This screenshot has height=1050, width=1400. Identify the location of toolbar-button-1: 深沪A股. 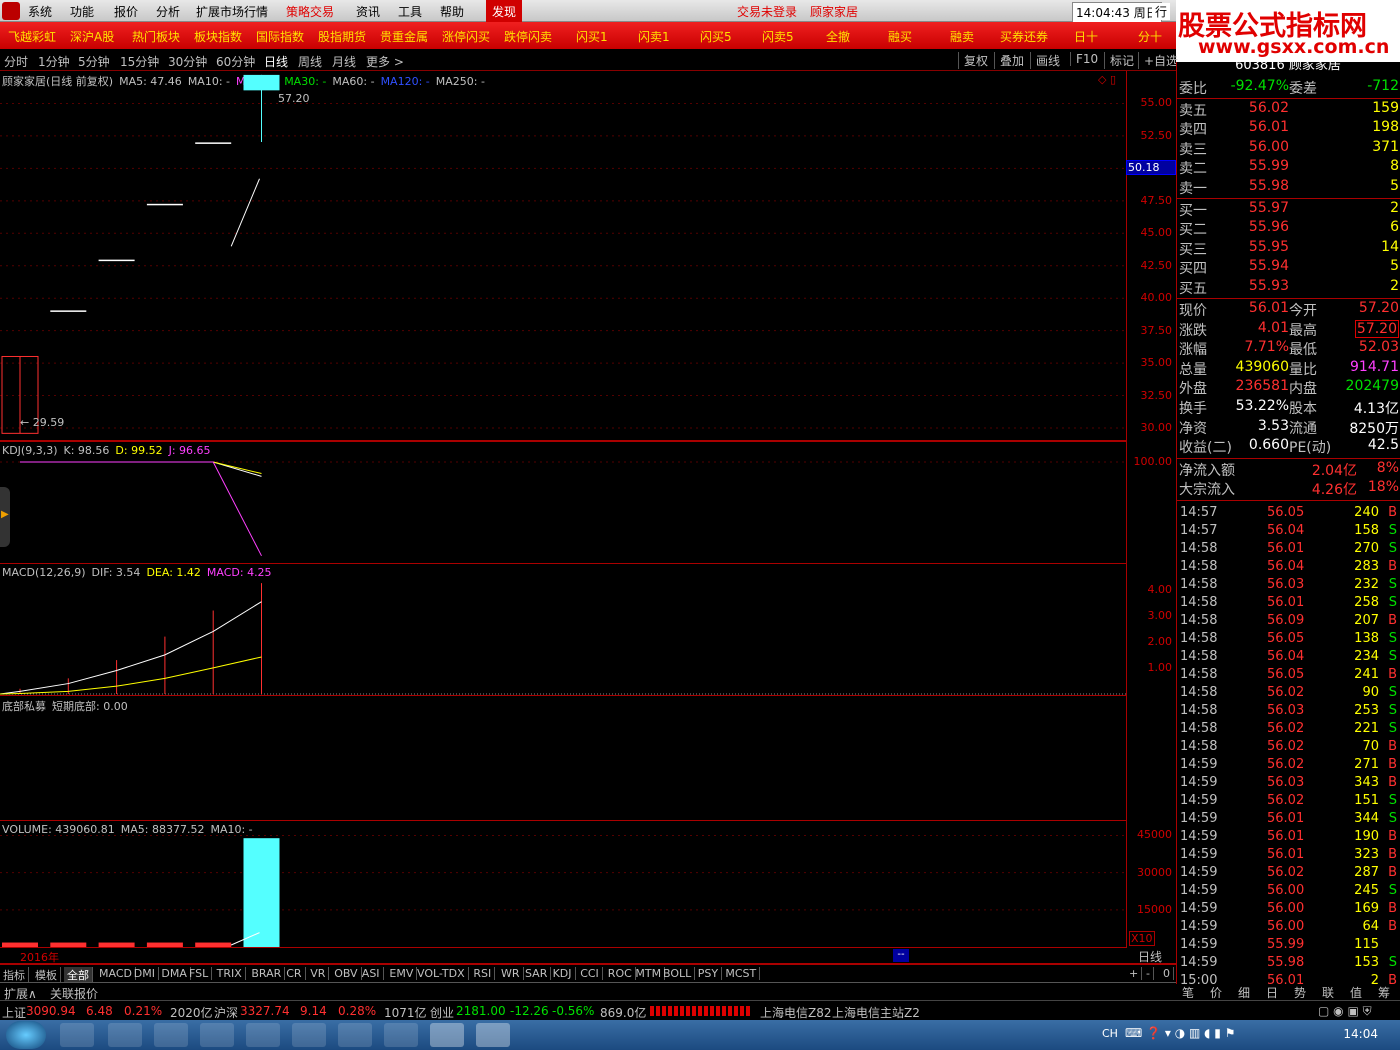
(92, 36).